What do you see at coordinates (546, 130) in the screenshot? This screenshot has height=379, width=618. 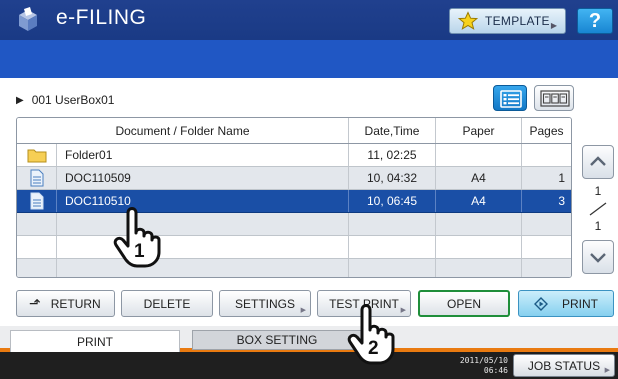 I see `column-header-pages: Pages` at bounding box center [546, 130].